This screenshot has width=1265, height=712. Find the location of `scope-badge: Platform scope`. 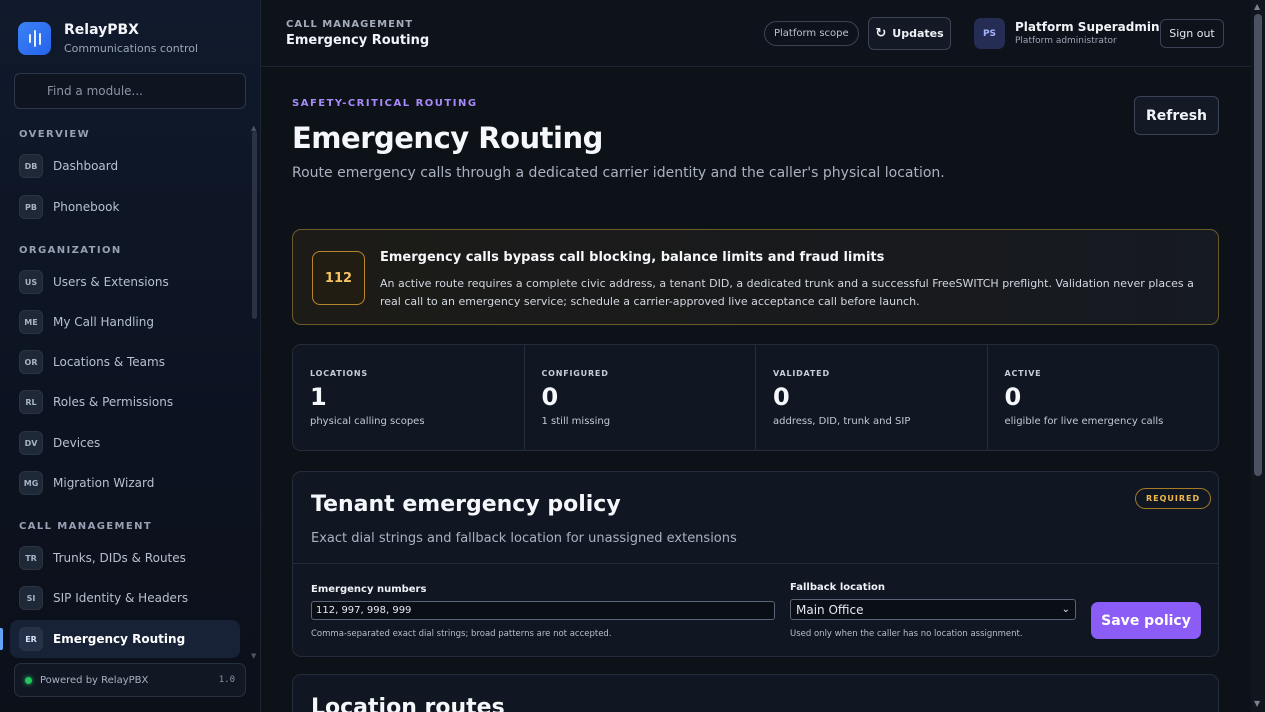

scope-badge: Platform scope is located at coordinates (811, 33).